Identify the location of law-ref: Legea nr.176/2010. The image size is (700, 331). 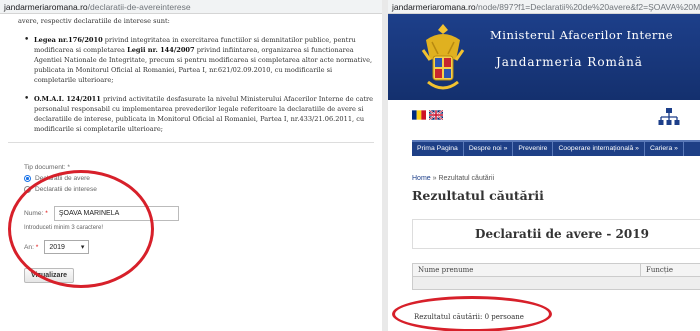
(68, 40).